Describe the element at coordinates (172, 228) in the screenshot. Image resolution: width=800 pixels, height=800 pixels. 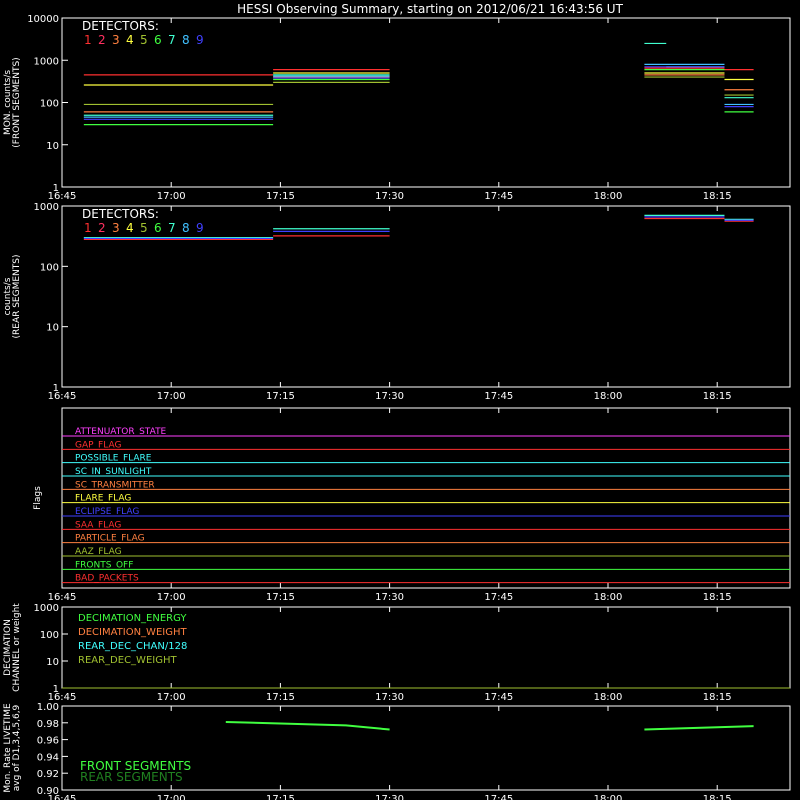
I see `rear-legend-item-7: 7` at that location.